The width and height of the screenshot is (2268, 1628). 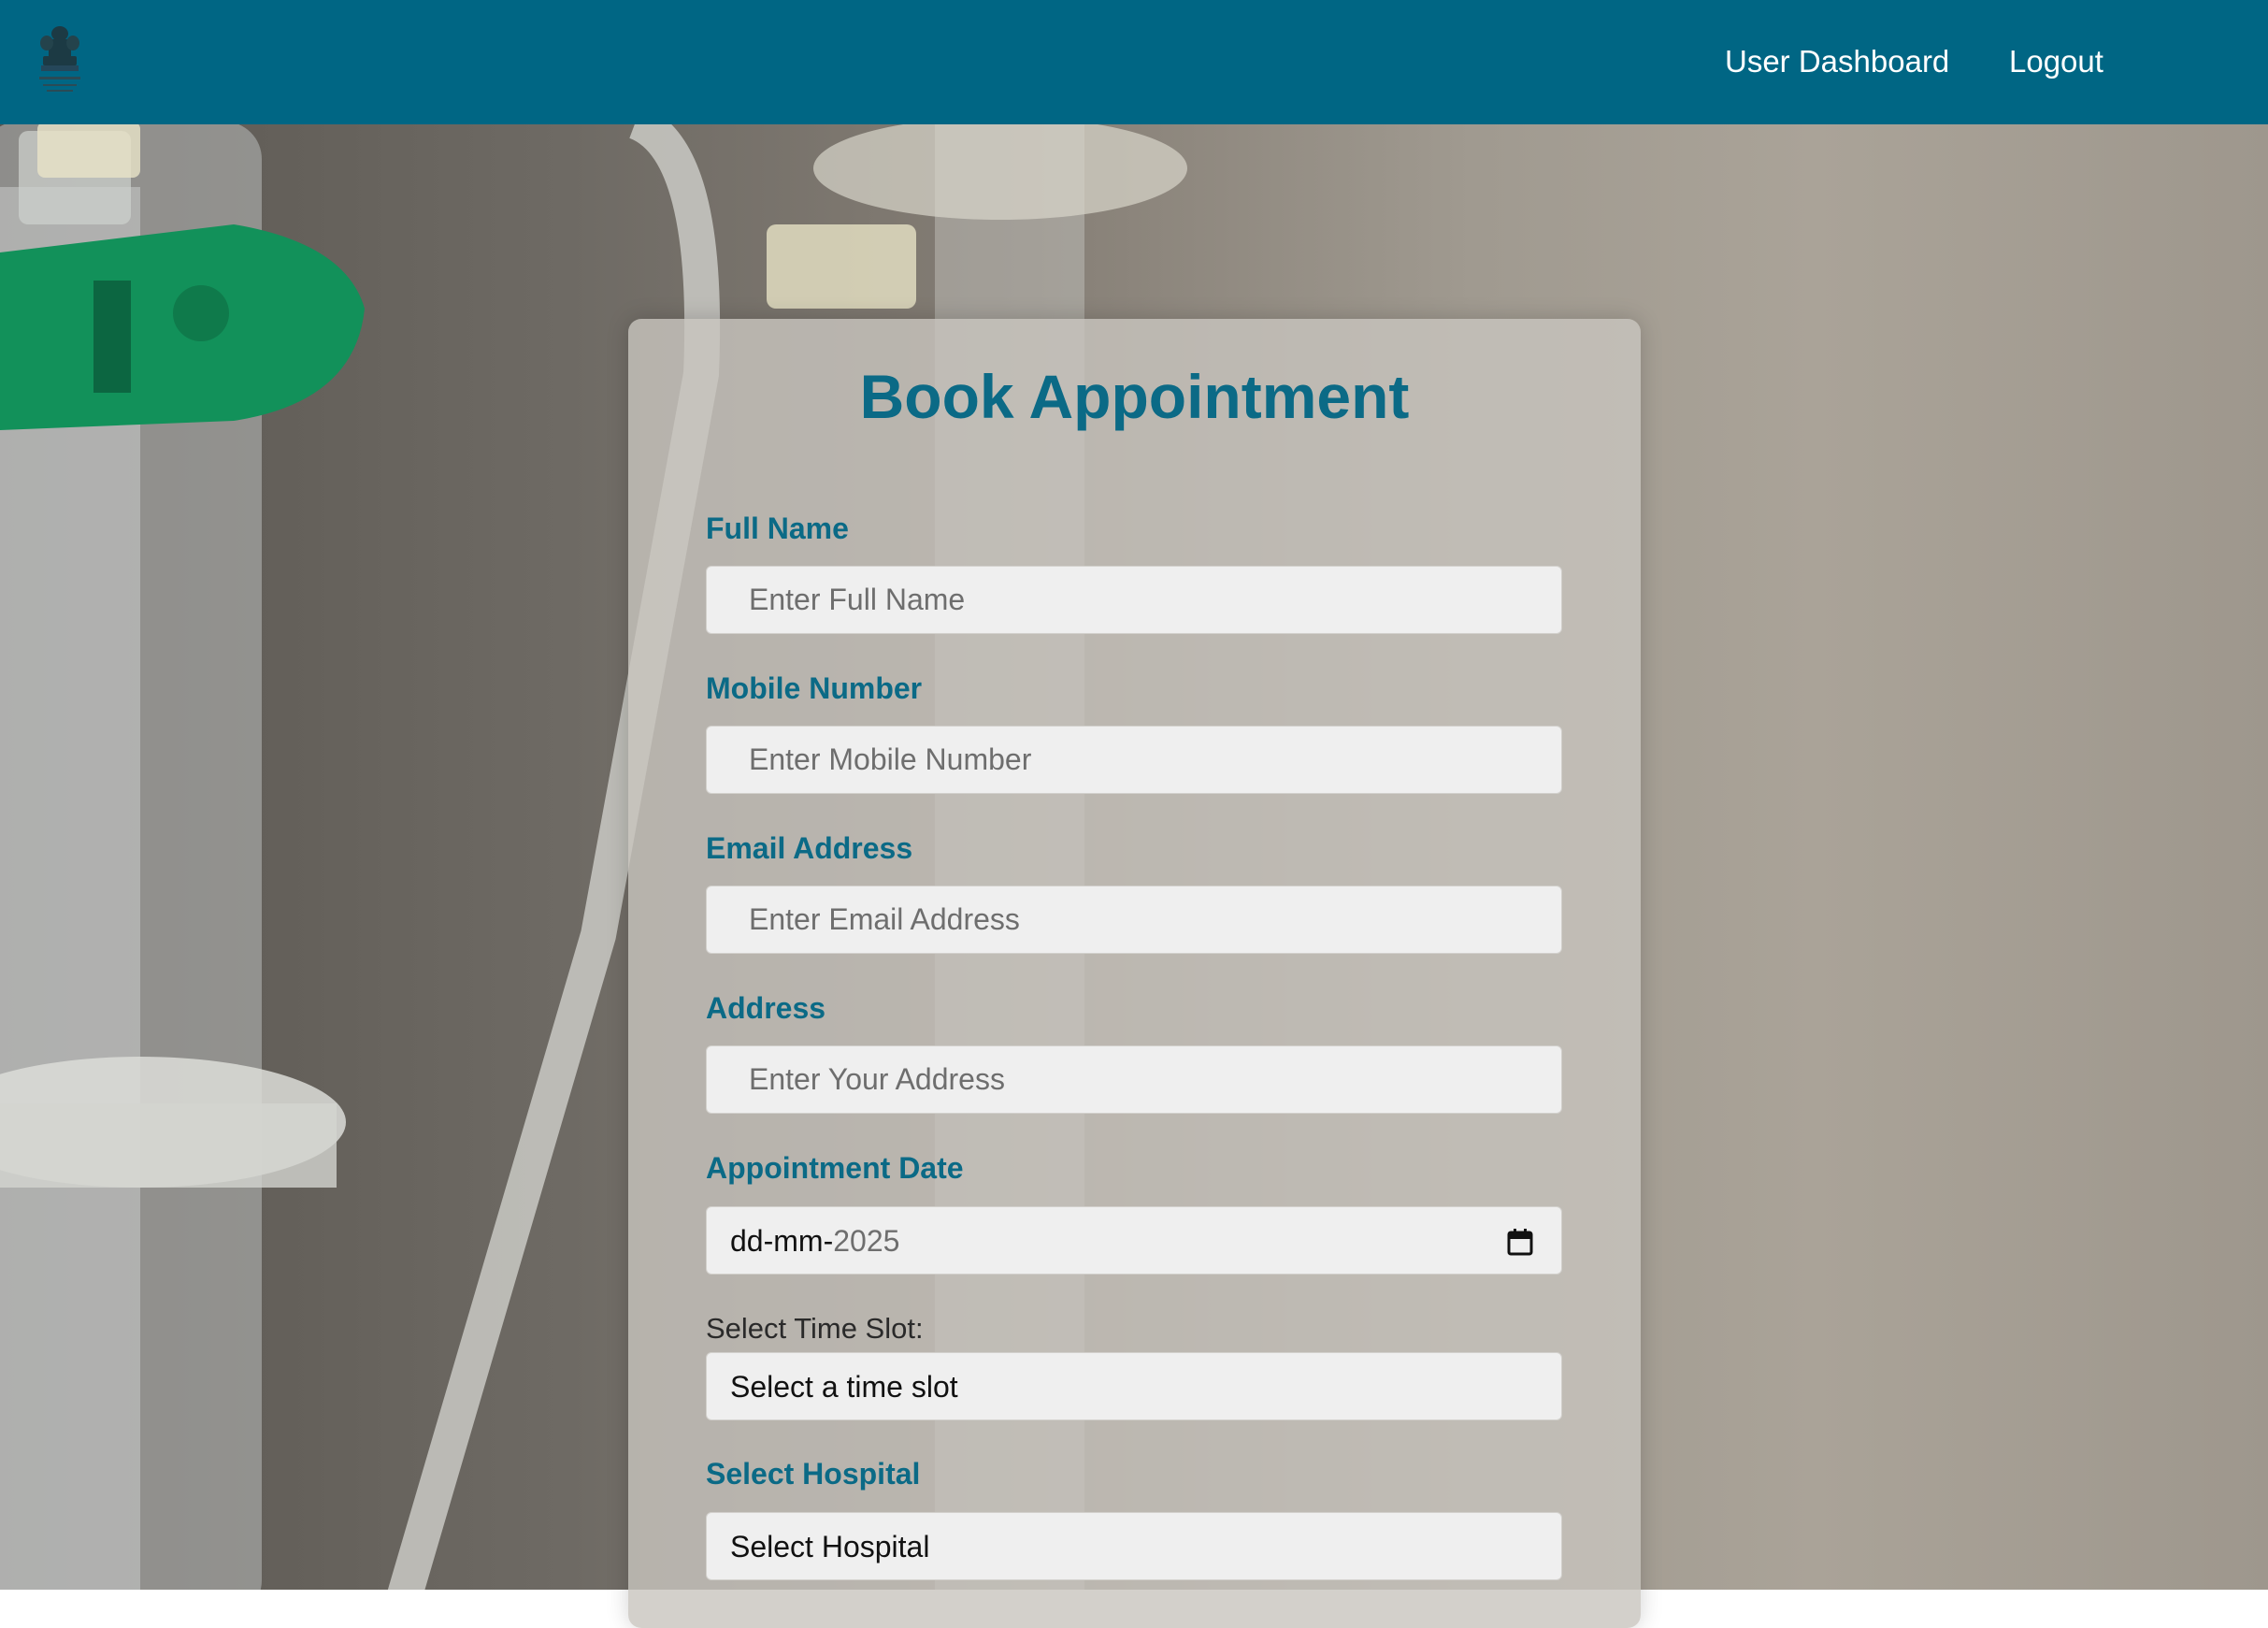 What do you see at coordinates (1134, 1080) in the screenshot?
I see `address-input` at bounding box center [1134, 1080].